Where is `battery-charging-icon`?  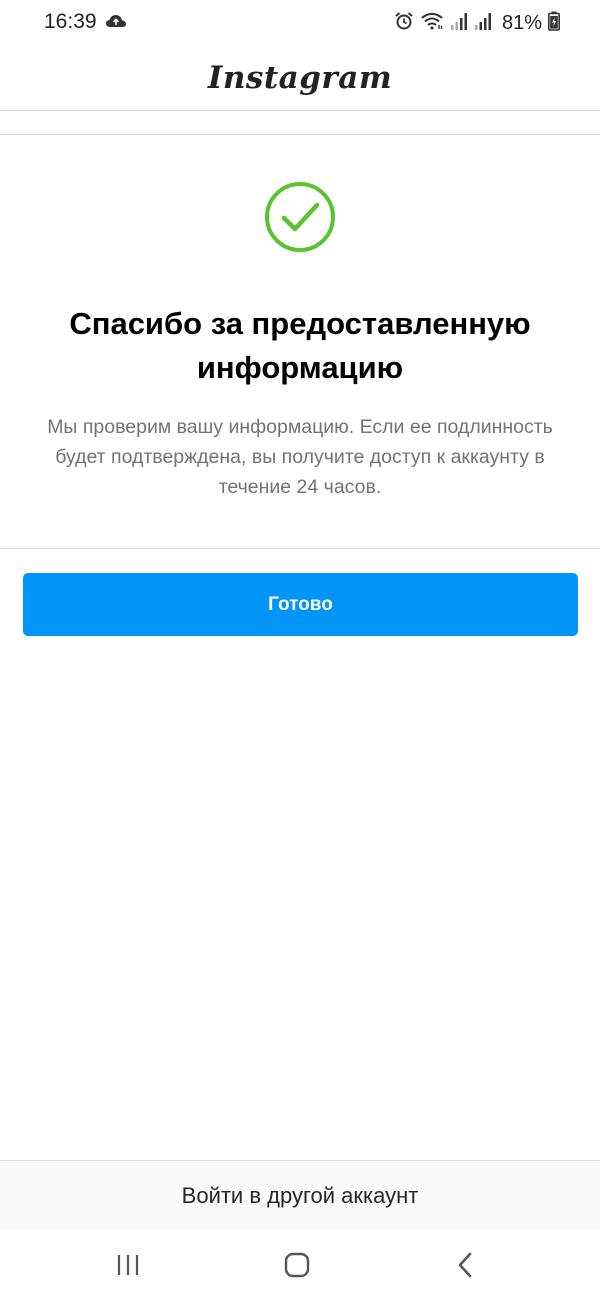
battery-charging-icon is located at coordinates (554, 23).